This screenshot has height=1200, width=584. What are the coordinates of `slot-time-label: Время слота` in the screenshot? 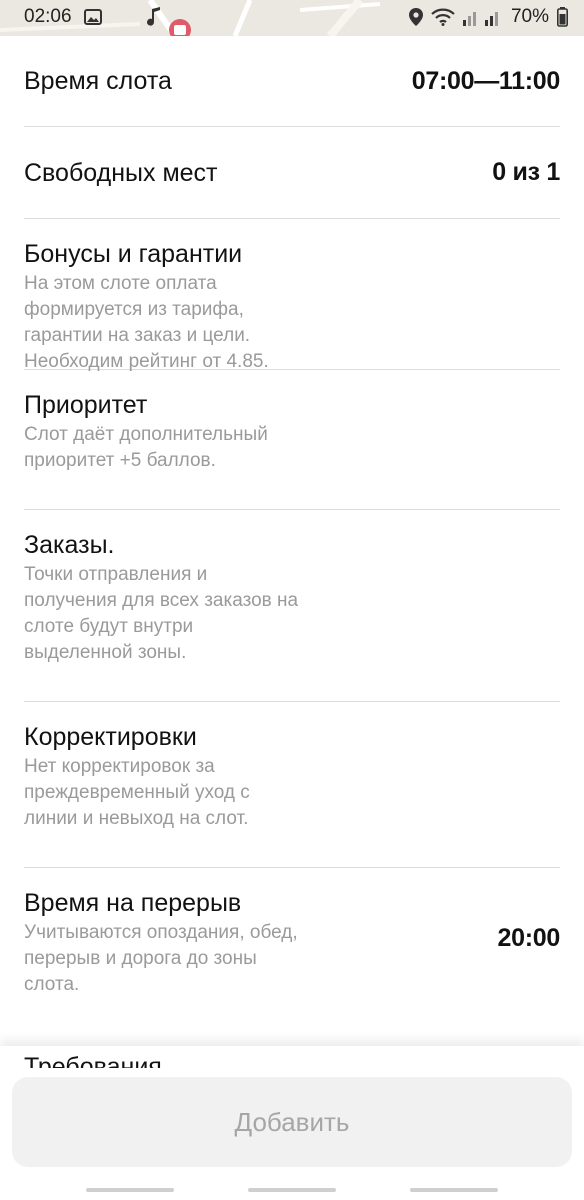 It's located at (98, 81).